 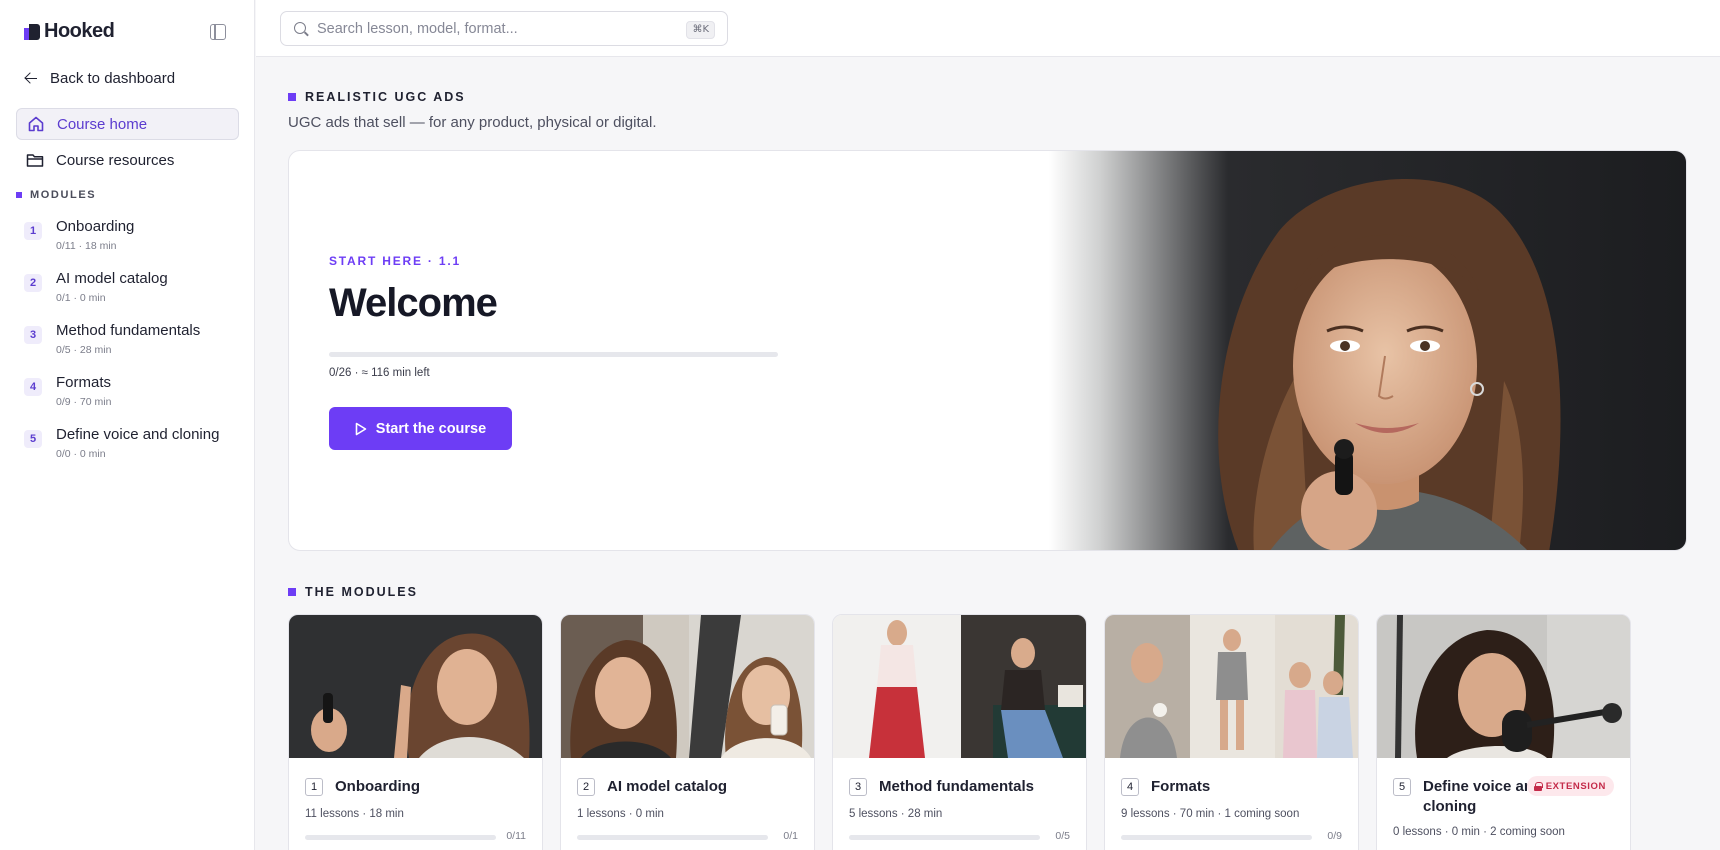 I want to click on card-progress-count: 0/11, so click(x=516, y=836).